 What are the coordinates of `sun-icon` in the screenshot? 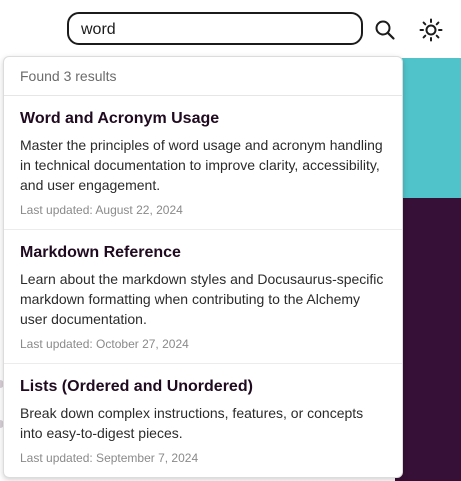 It's located at (431, 30).